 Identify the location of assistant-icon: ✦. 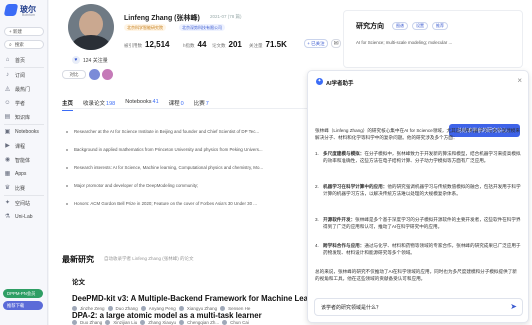
(319, 81).